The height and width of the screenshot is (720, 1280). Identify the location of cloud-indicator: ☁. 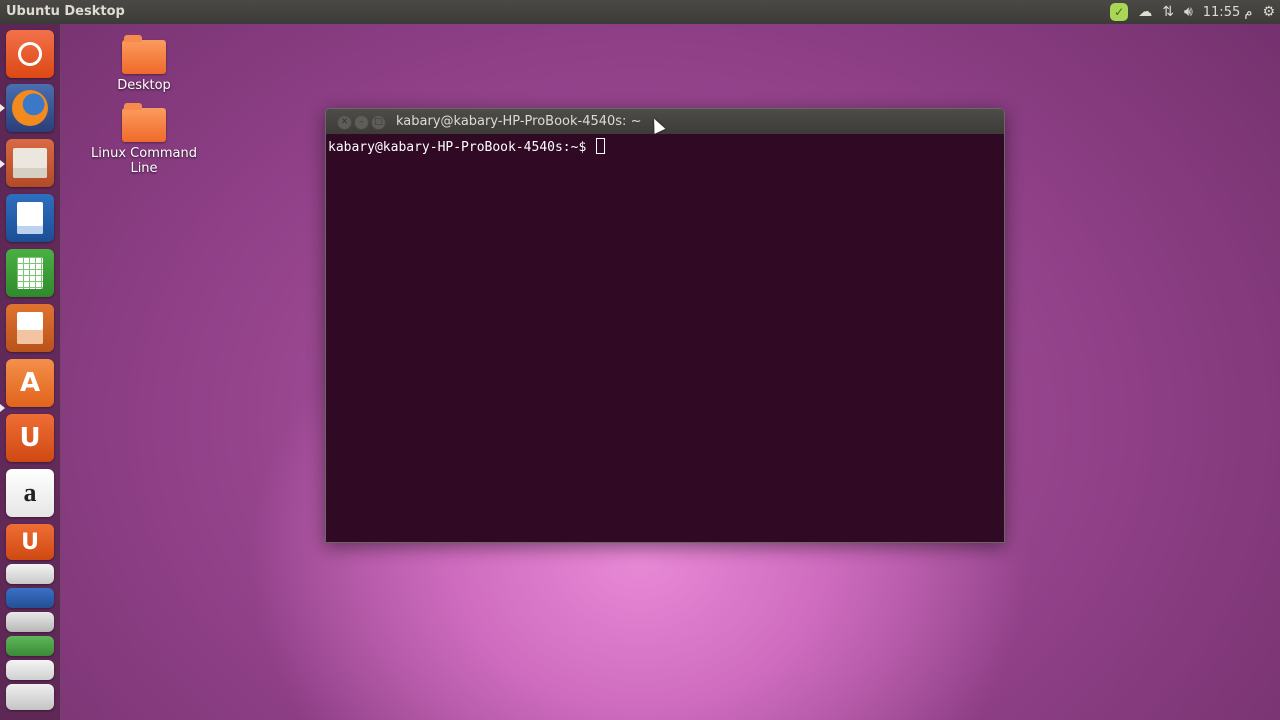
(1145, 12).